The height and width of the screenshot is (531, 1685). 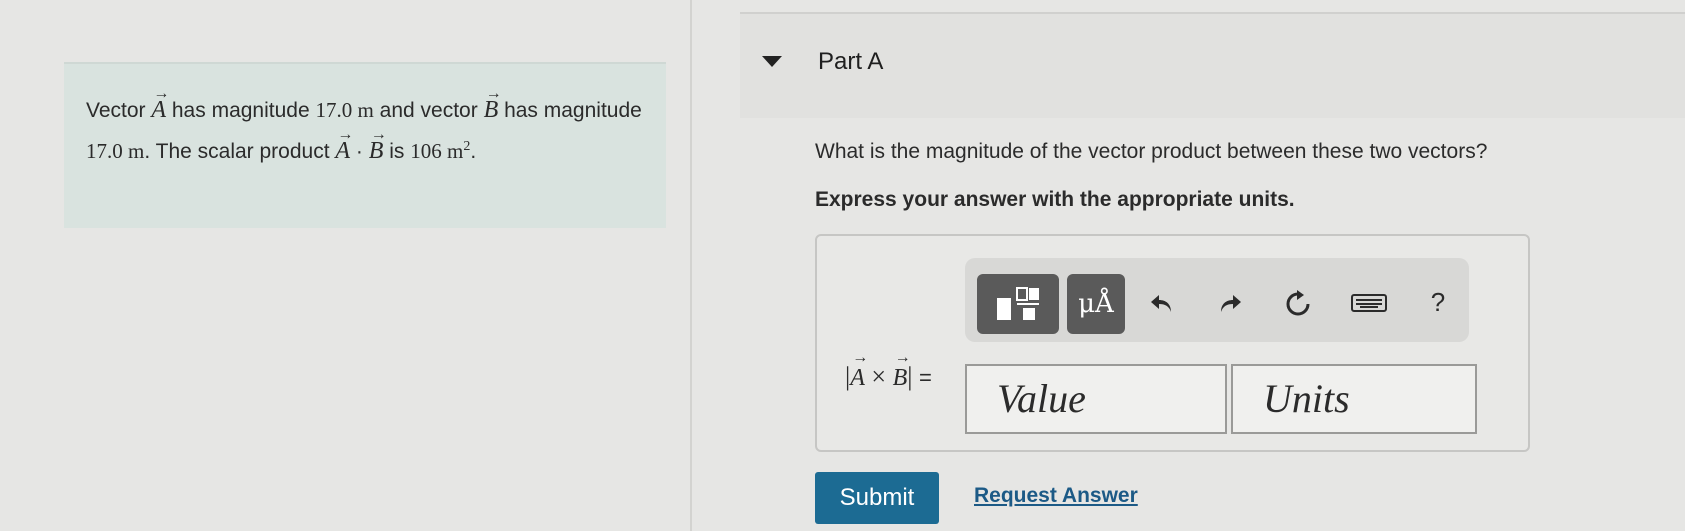 What do you see at coordinates (344, 143) in the screenshot?
I see `dot-vector-a: A` at bounding box center [344, 143].